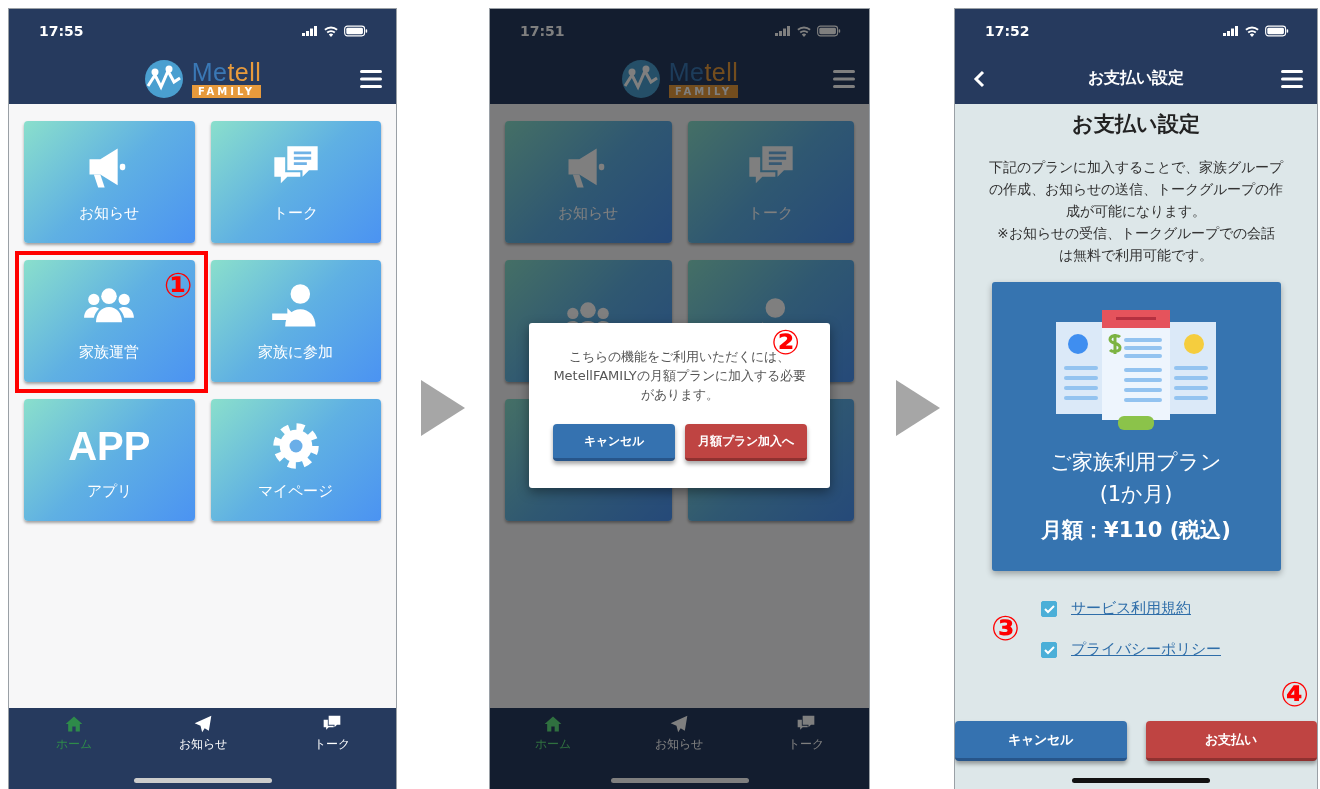 This screenshot has width=1320, height=789. What do you see at coordinates (109, 446) in the screenshot?
I see `app-glyph: APP` at bounding box center [109, 446].